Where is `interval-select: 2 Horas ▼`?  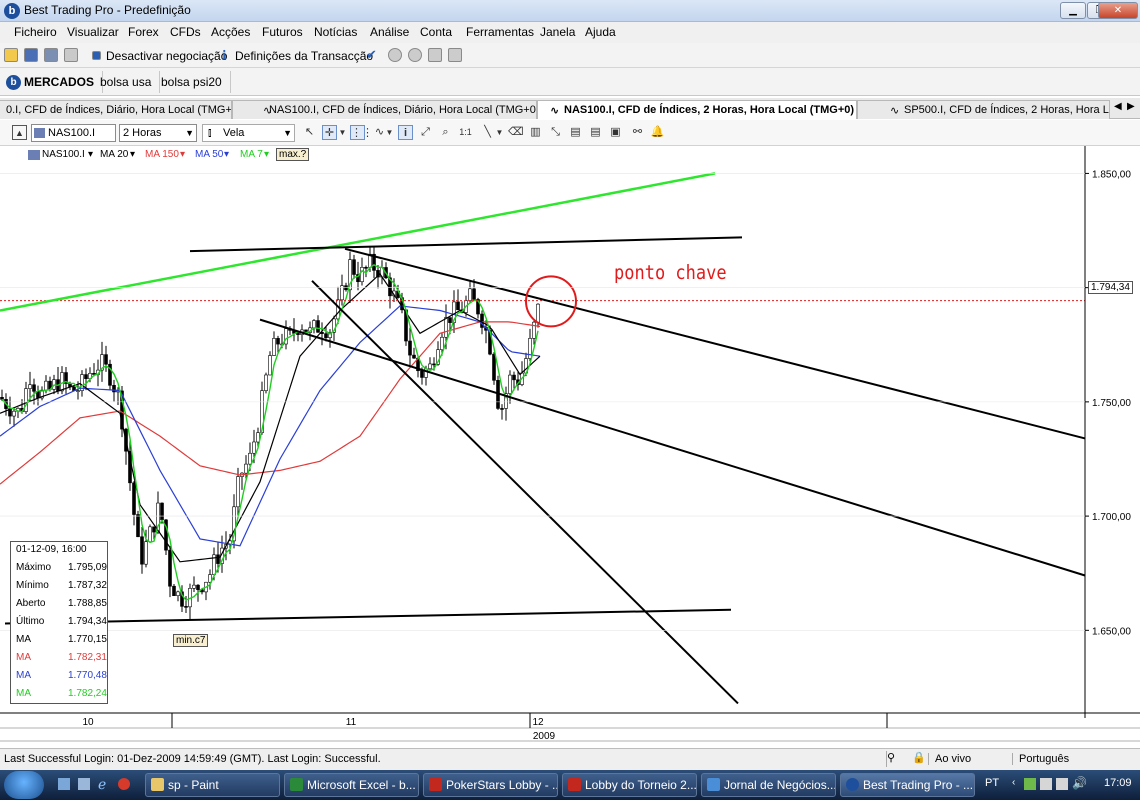
interval-select: 2 Horas ▼ is located at coordinates (158, 133).